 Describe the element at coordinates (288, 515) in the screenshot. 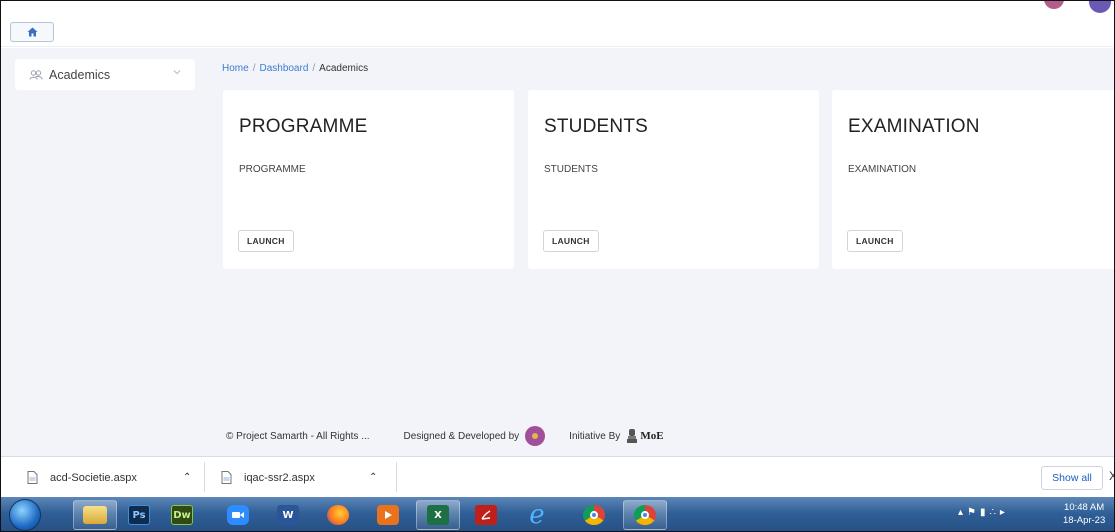

I see `word-icon: W` at that location.